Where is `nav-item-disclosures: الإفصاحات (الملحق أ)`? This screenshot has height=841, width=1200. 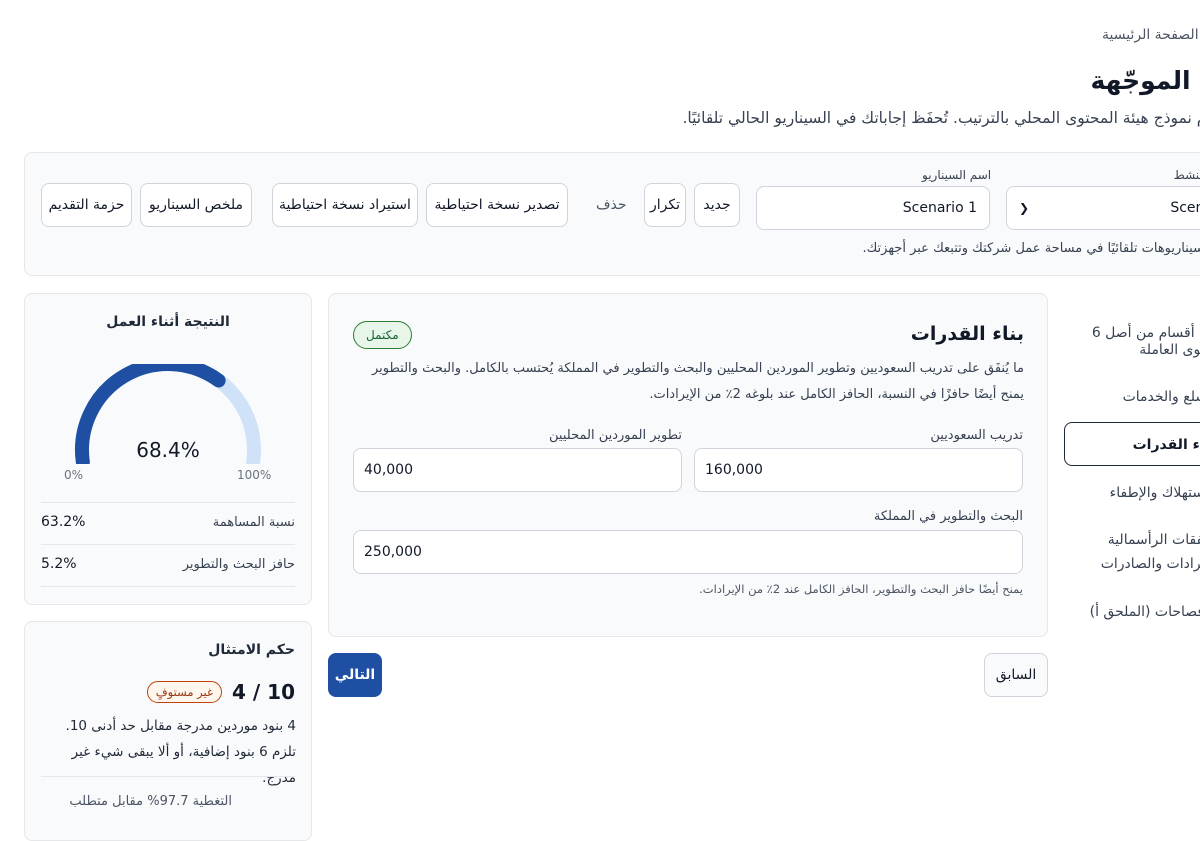 nav-item-disclosures: الإفصاحات (الملحق أ) is located at coordinates (1145, 612).